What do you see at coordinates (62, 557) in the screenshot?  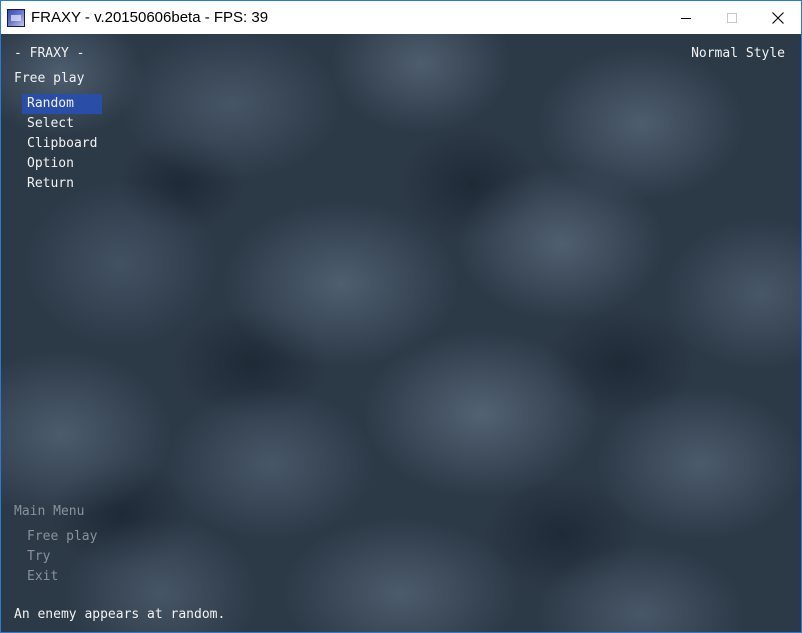 I see `main-menu: Free play Try Exit` at bounding box center [62, 557].